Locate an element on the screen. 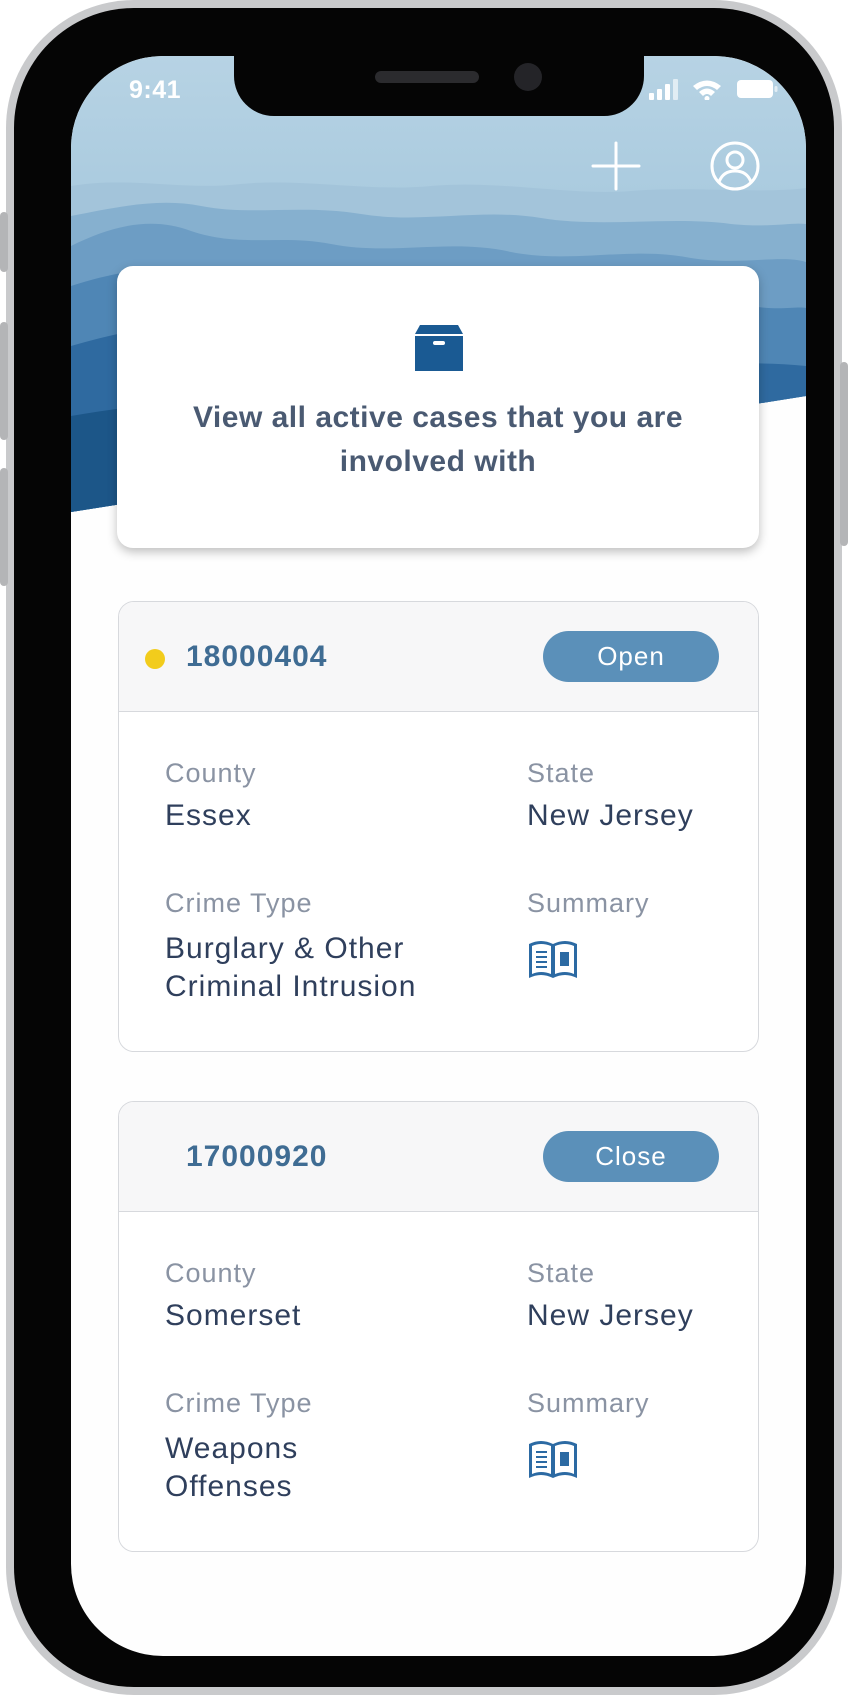 The width and height of the screenshot is (848, 1695). battery-icon is located at coordinates (757, 89).